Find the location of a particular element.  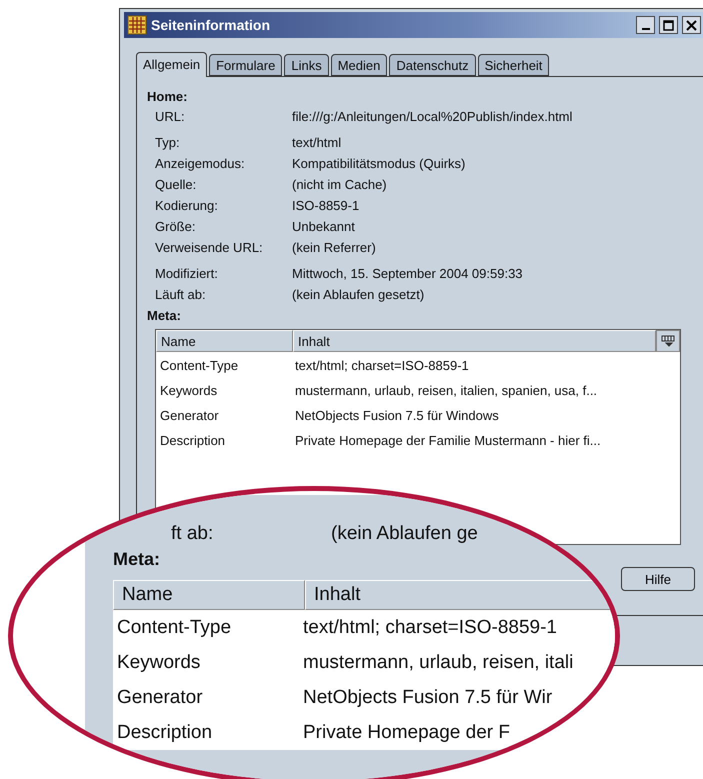

tab: Formulare is located at coordinates (245, 65).